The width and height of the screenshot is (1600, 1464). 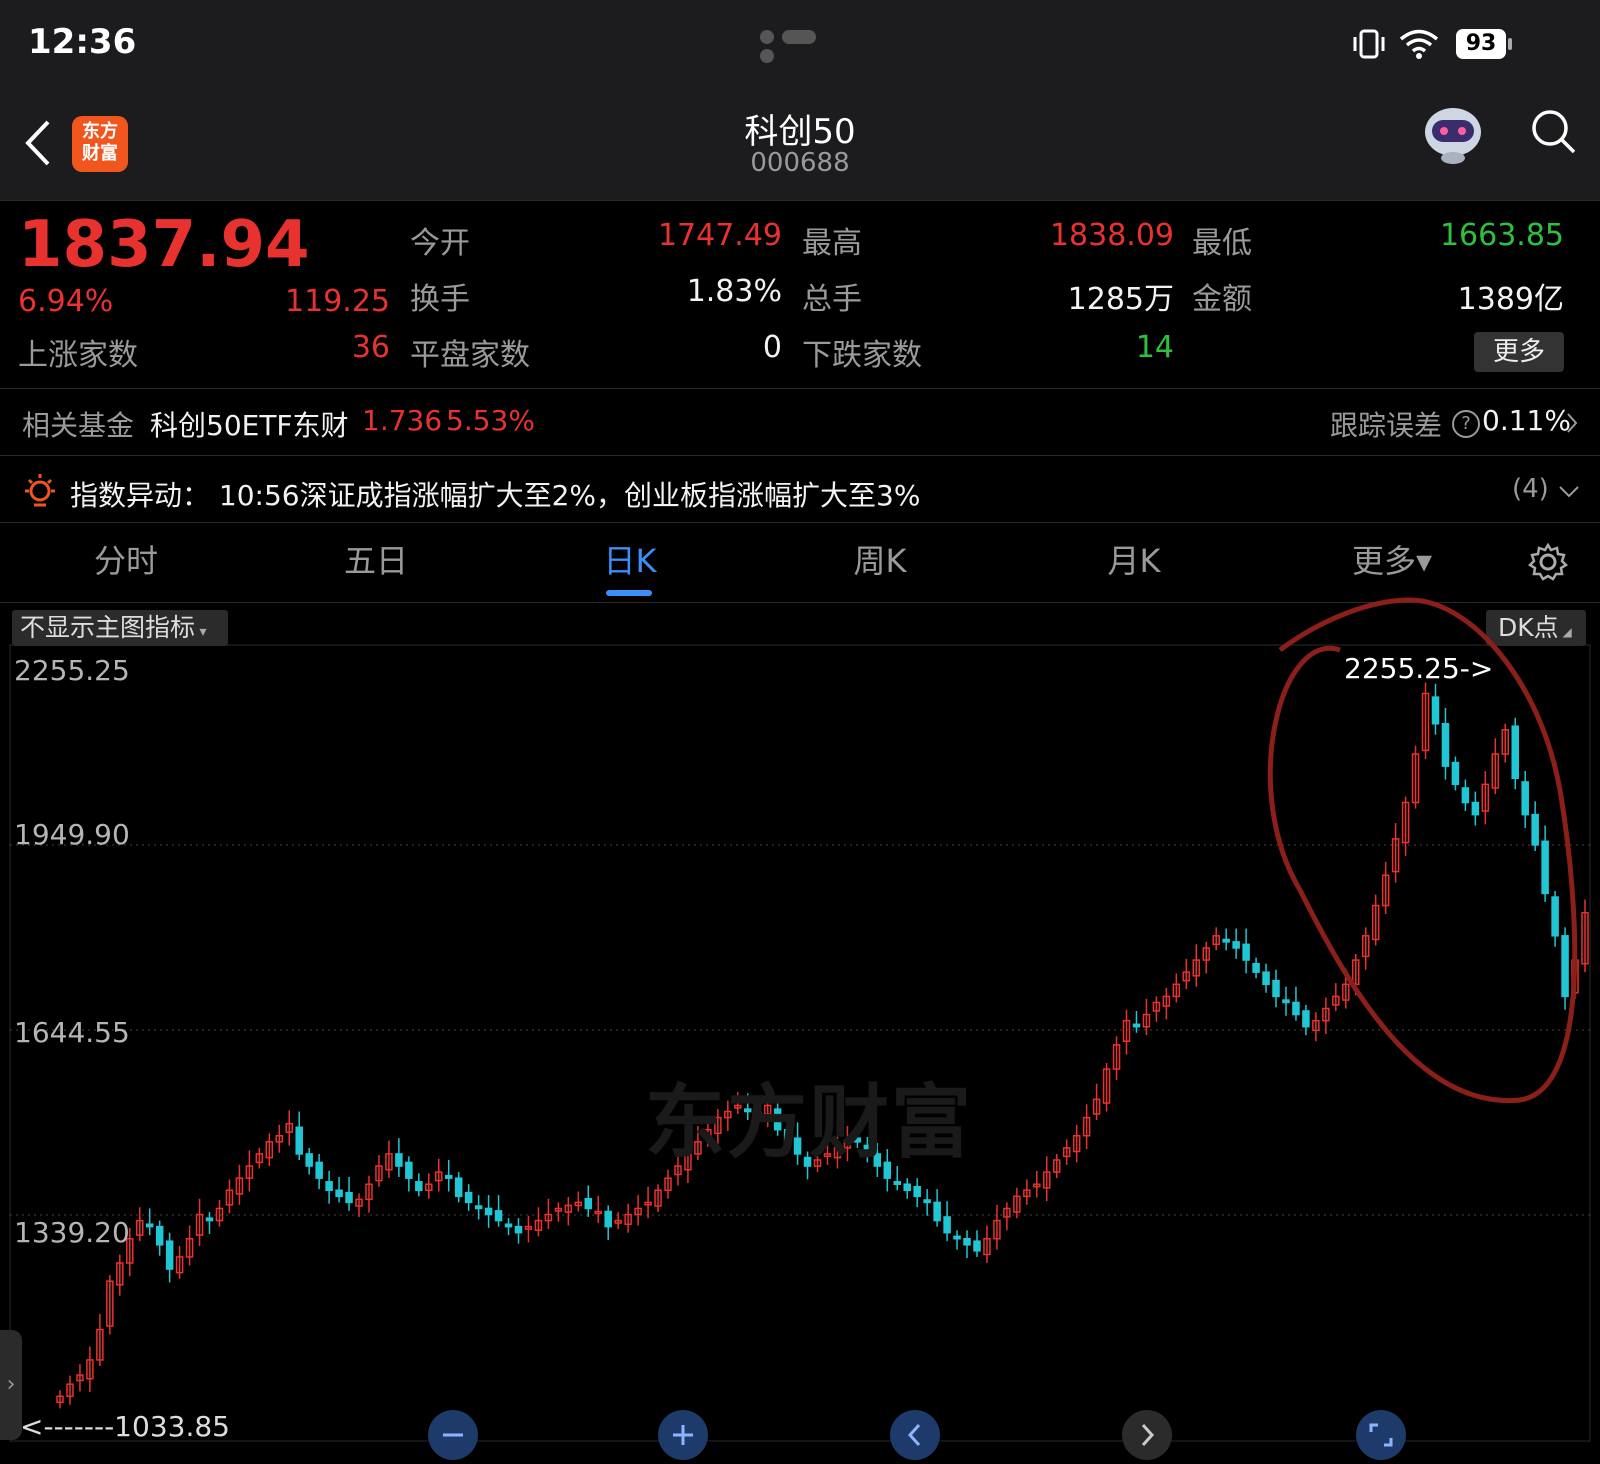 I want to click on active-tab-indicator, so click(x=629, y=593).